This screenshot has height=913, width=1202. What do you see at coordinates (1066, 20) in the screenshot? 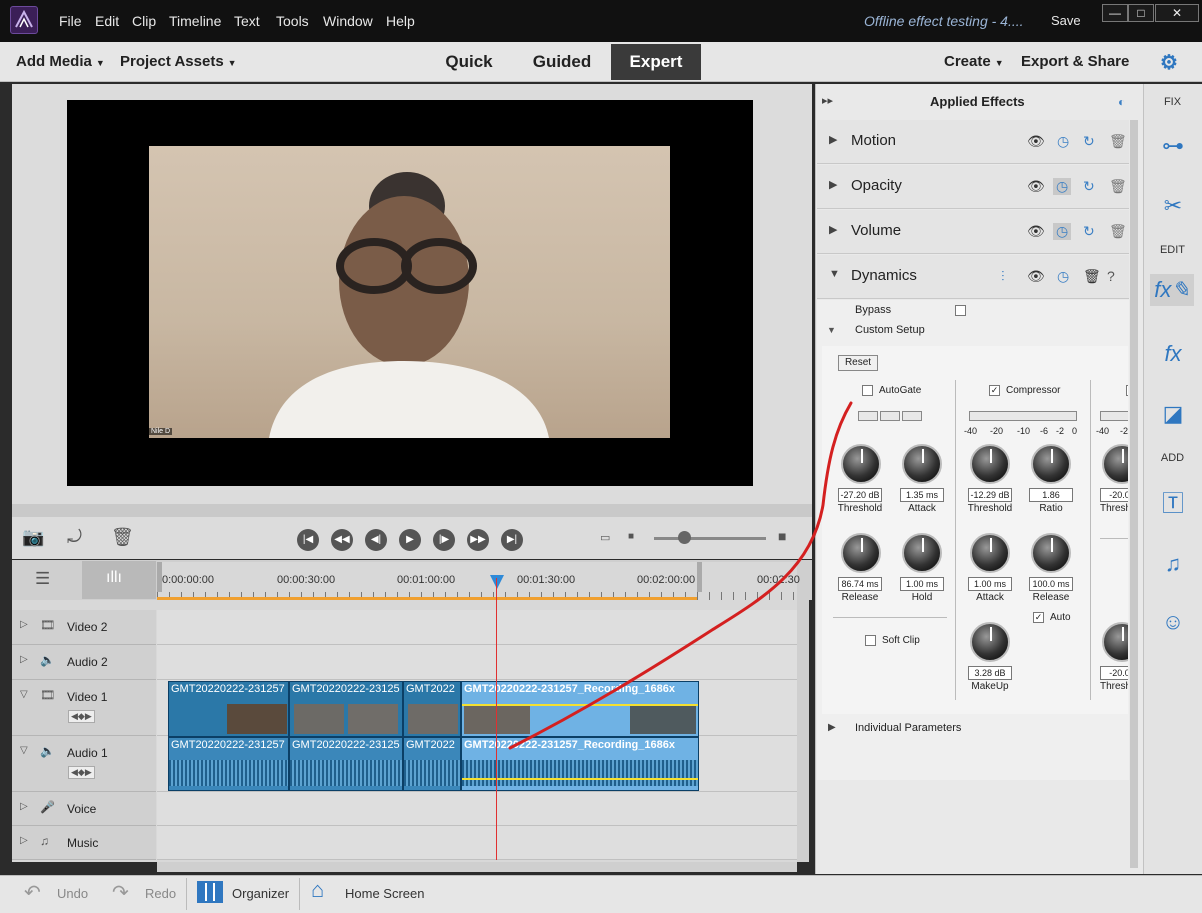
I see `save-button: Save` at bounding box center [1066, 20].